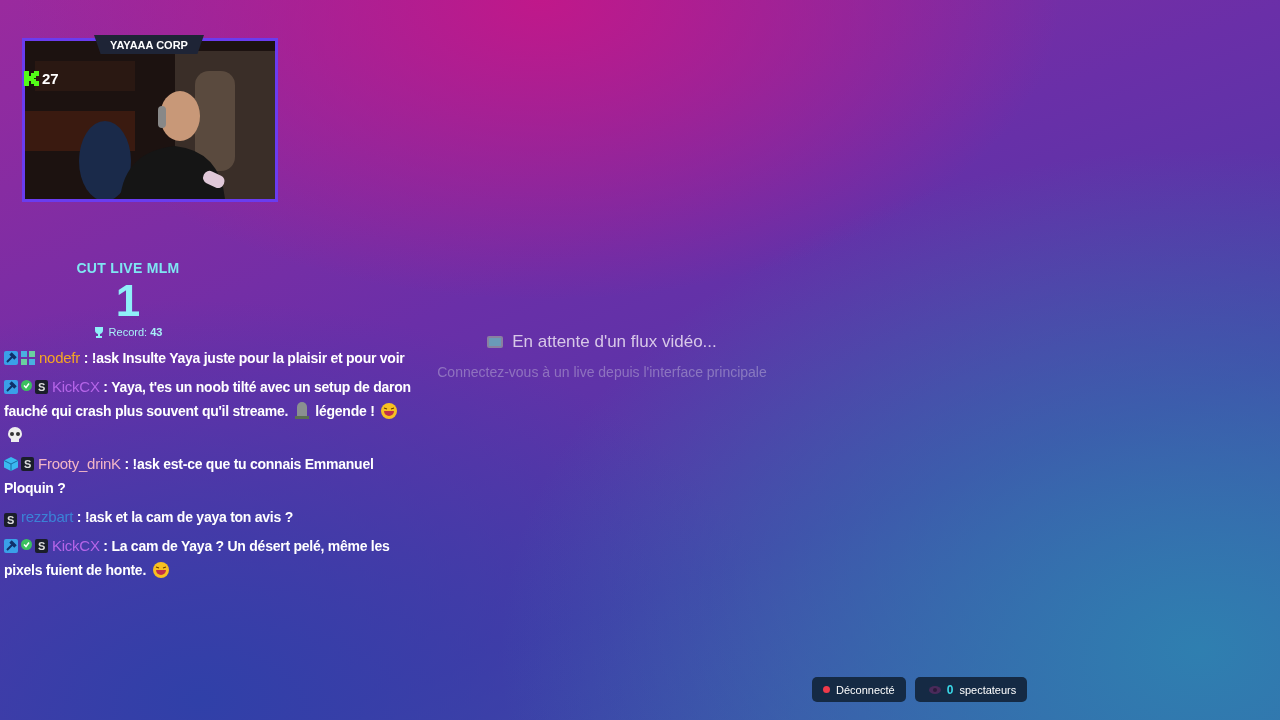  I want to click on kick-icon, so click(31, 78).